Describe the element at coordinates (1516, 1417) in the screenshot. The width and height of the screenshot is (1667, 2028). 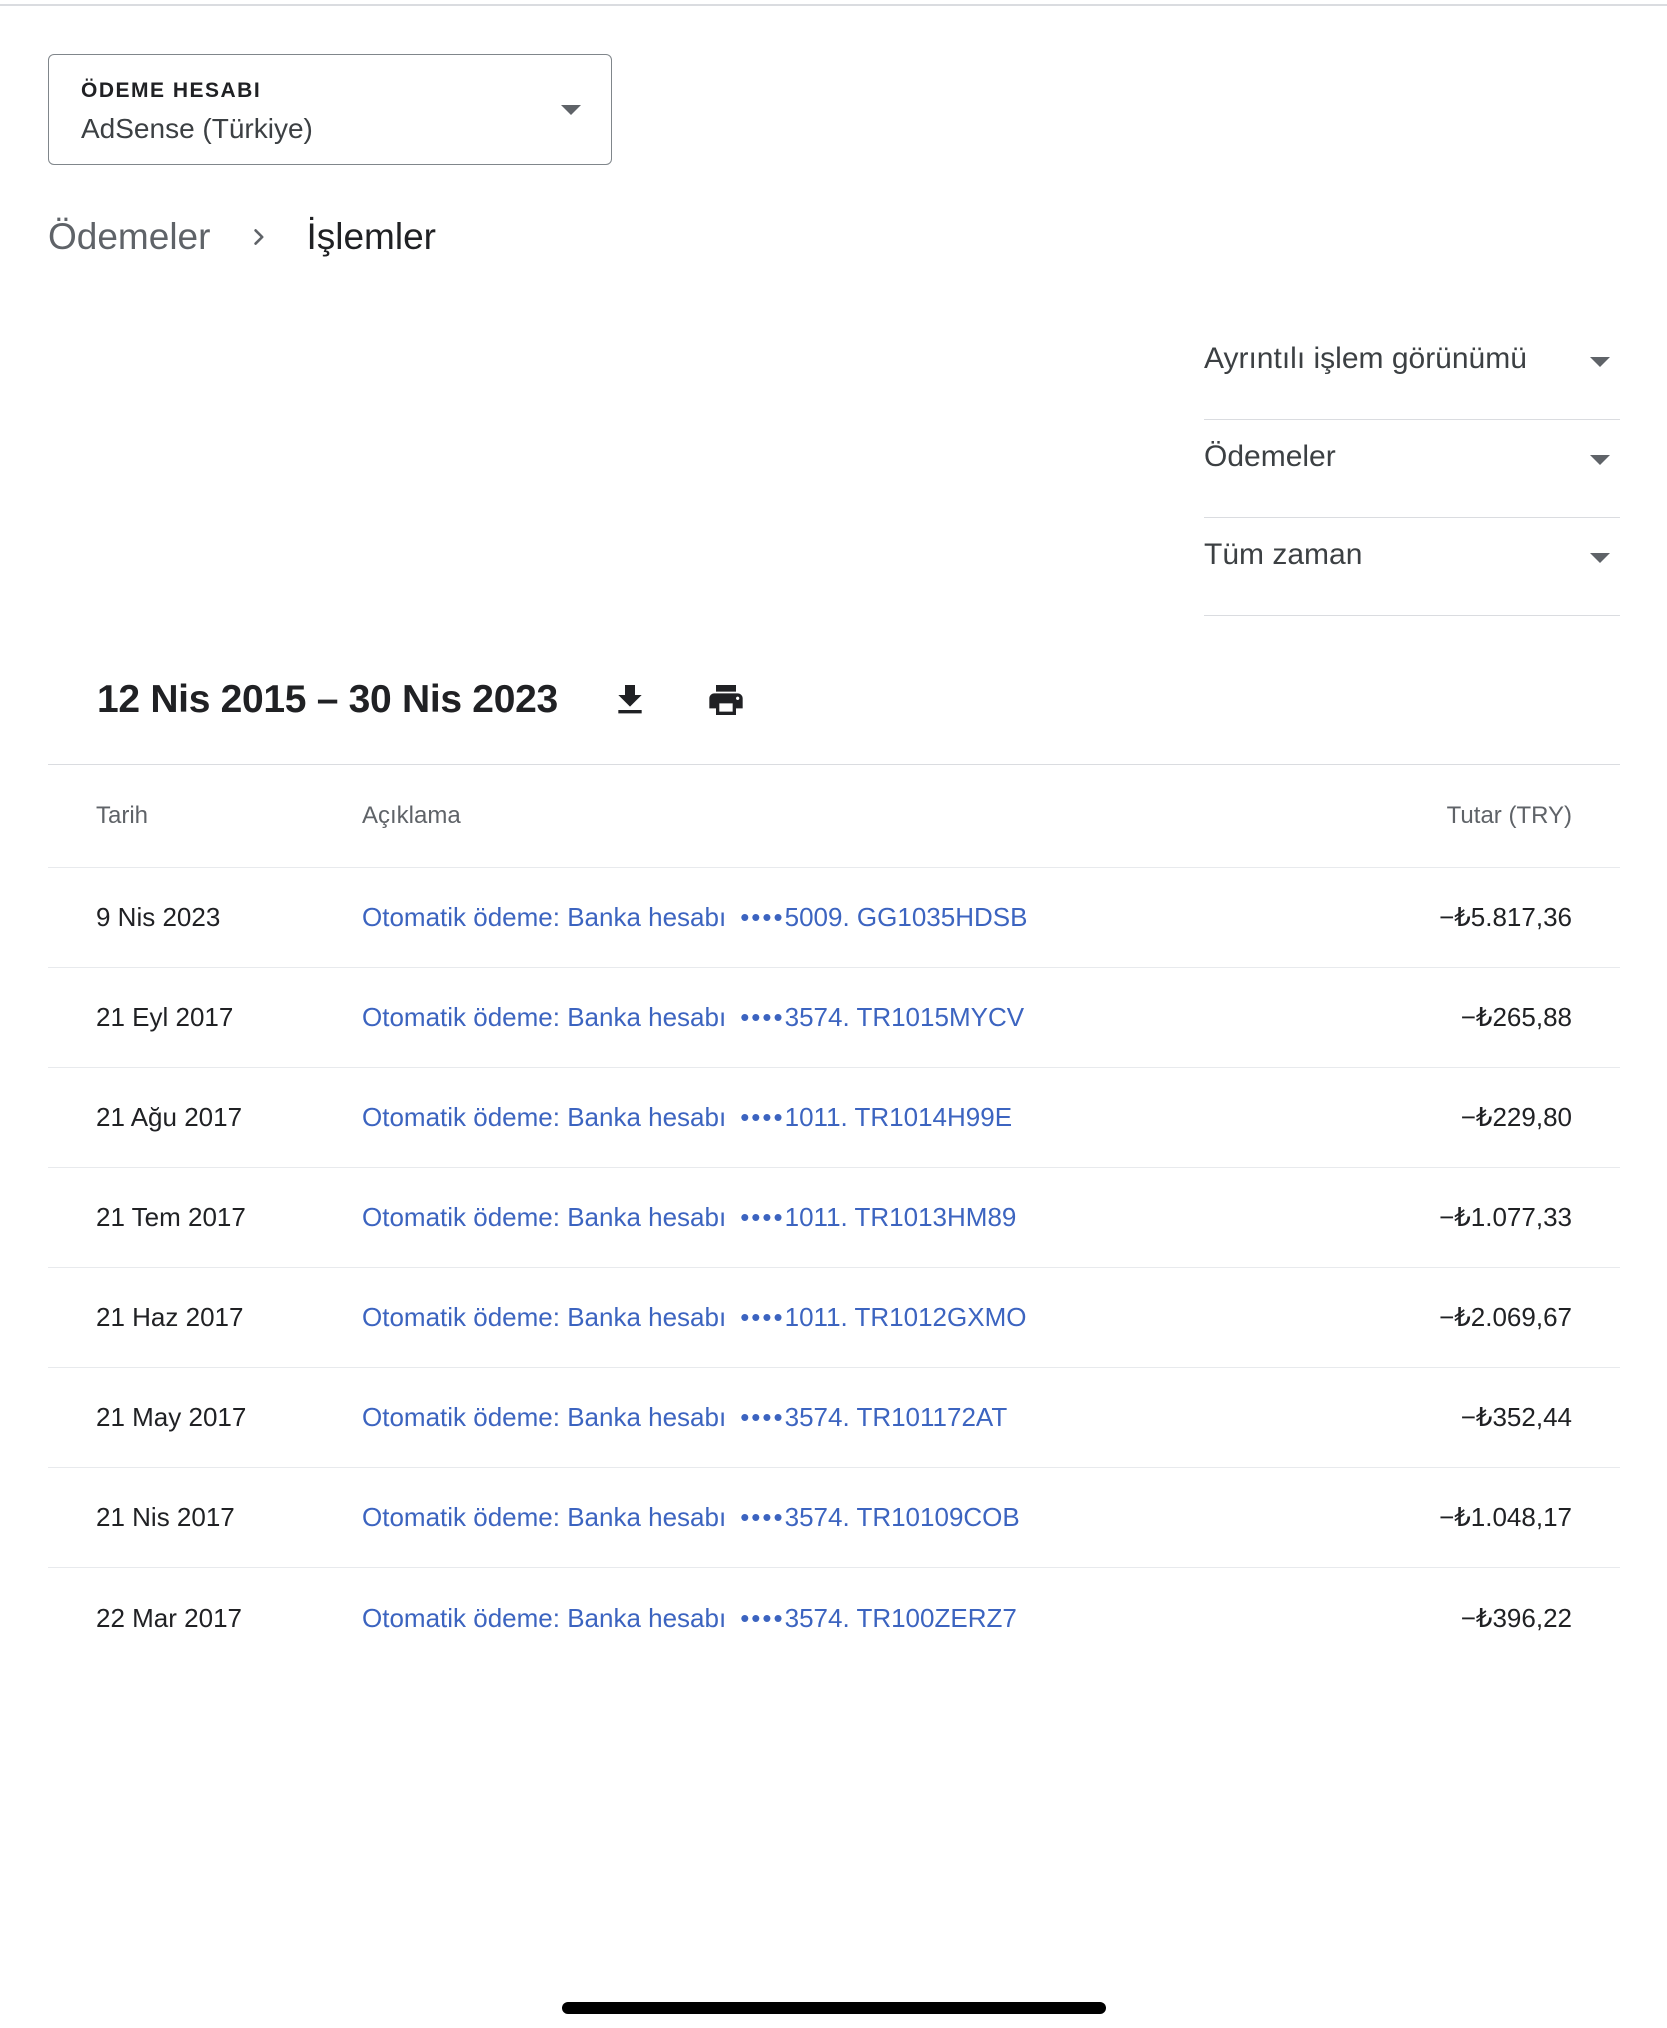
I see `row-amount: −₺352,44` at that location.